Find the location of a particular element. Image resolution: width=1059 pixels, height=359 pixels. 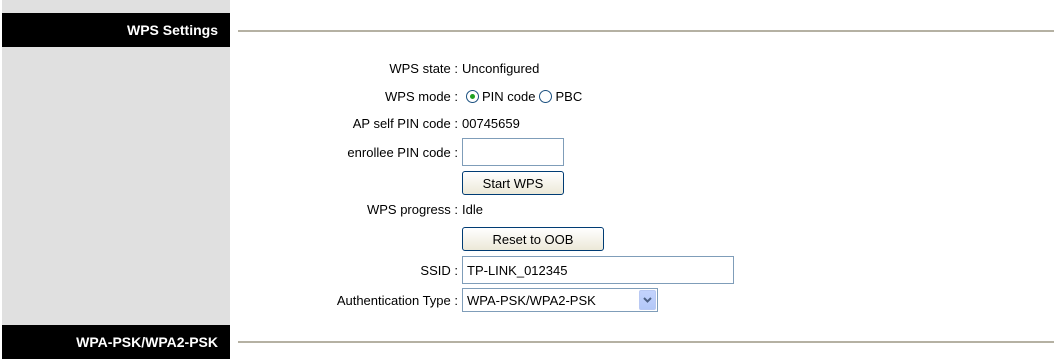

wps-settings-header: WPS Settings is located at coordinates (116, 30).